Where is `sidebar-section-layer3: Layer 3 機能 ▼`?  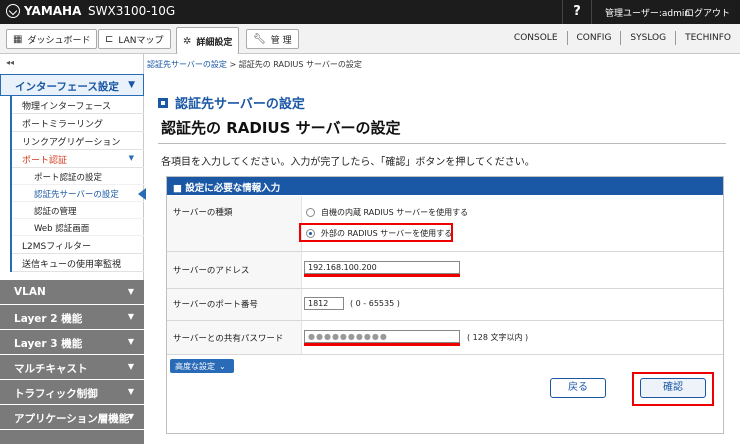
sidebar-section-layer3: Layer 3 機能 ▼ is located at coordinates (72, 342).